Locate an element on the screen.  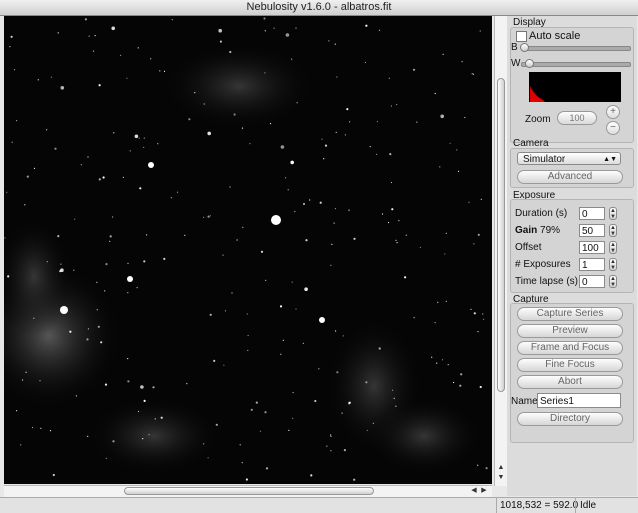
frame-and-focus-button: Frame and Focus is located at coordinates (570, 348).